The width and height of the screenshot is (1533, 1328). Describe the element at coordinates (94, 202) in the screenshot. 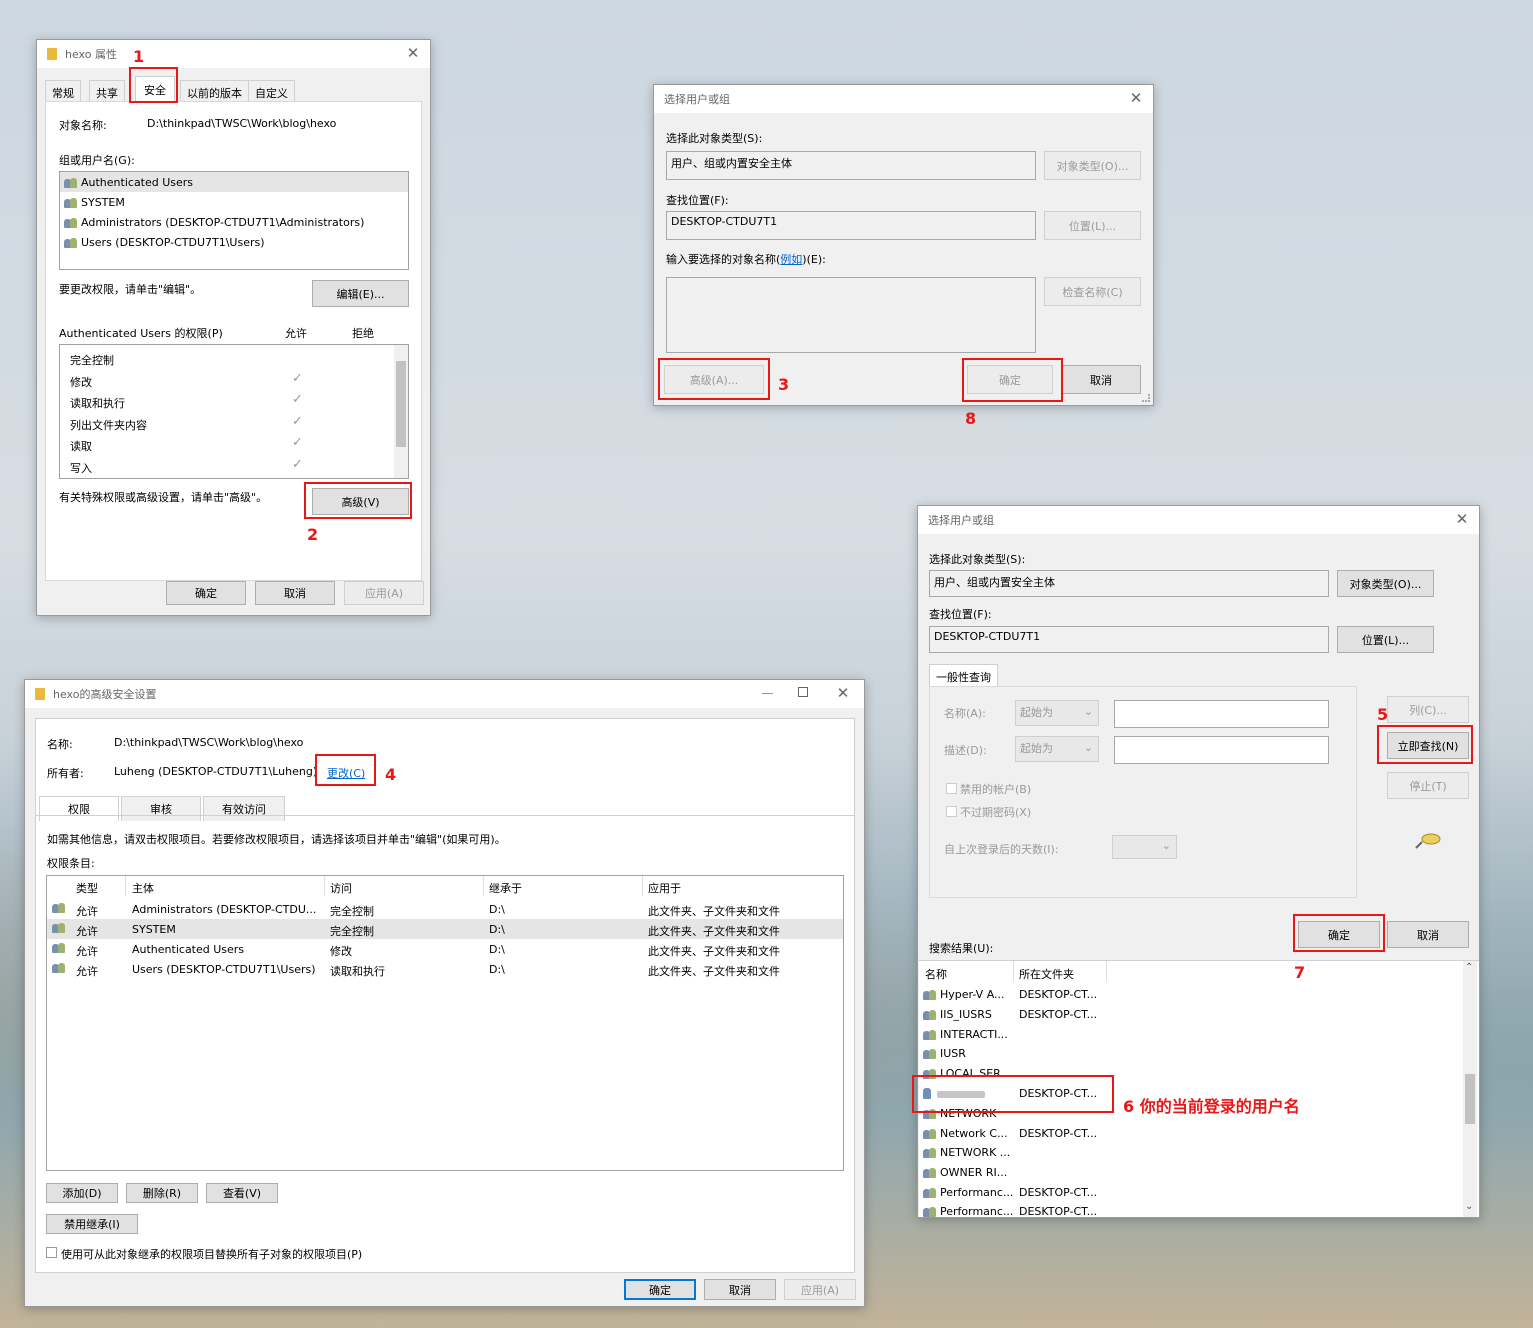

I see `list-item: SYSTEM` at that location.